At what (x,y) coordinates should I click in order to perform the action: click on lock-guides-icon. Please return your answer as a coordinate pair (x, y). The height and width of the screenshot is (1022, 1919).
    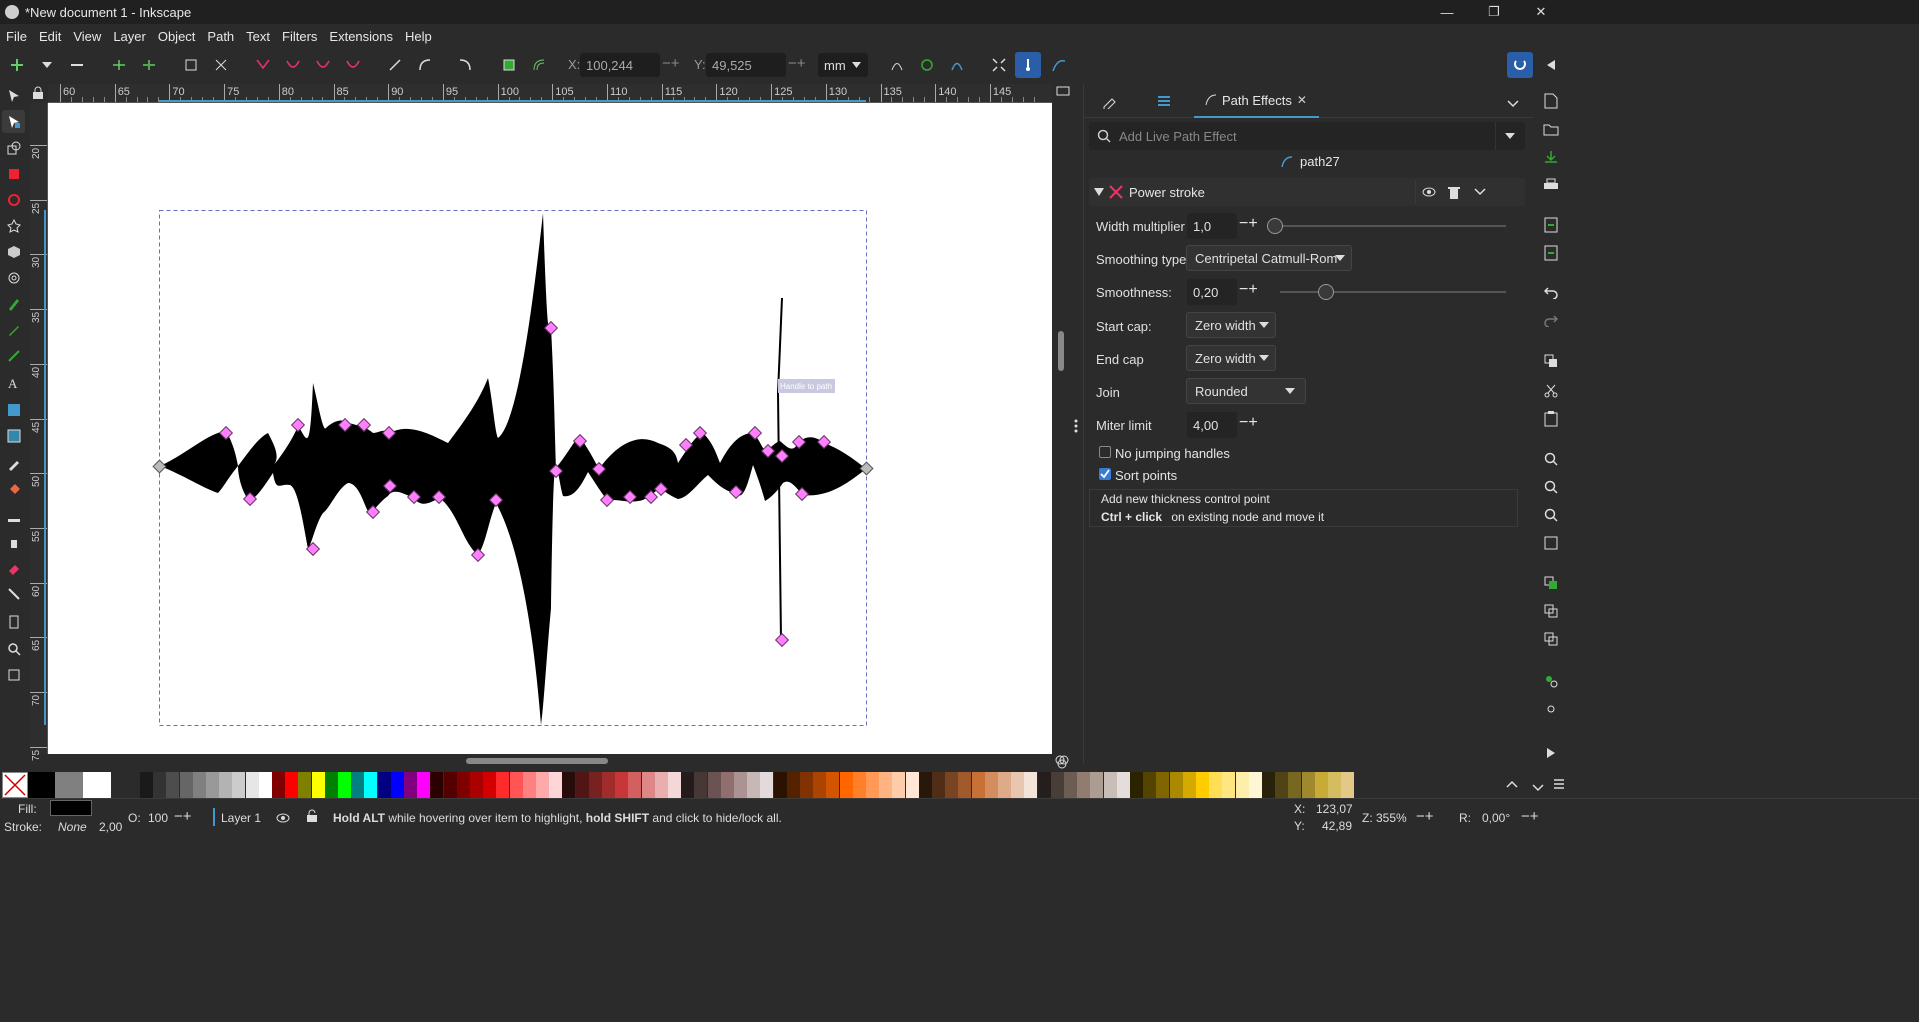
    Looking at the image, I should click on (38, 93).